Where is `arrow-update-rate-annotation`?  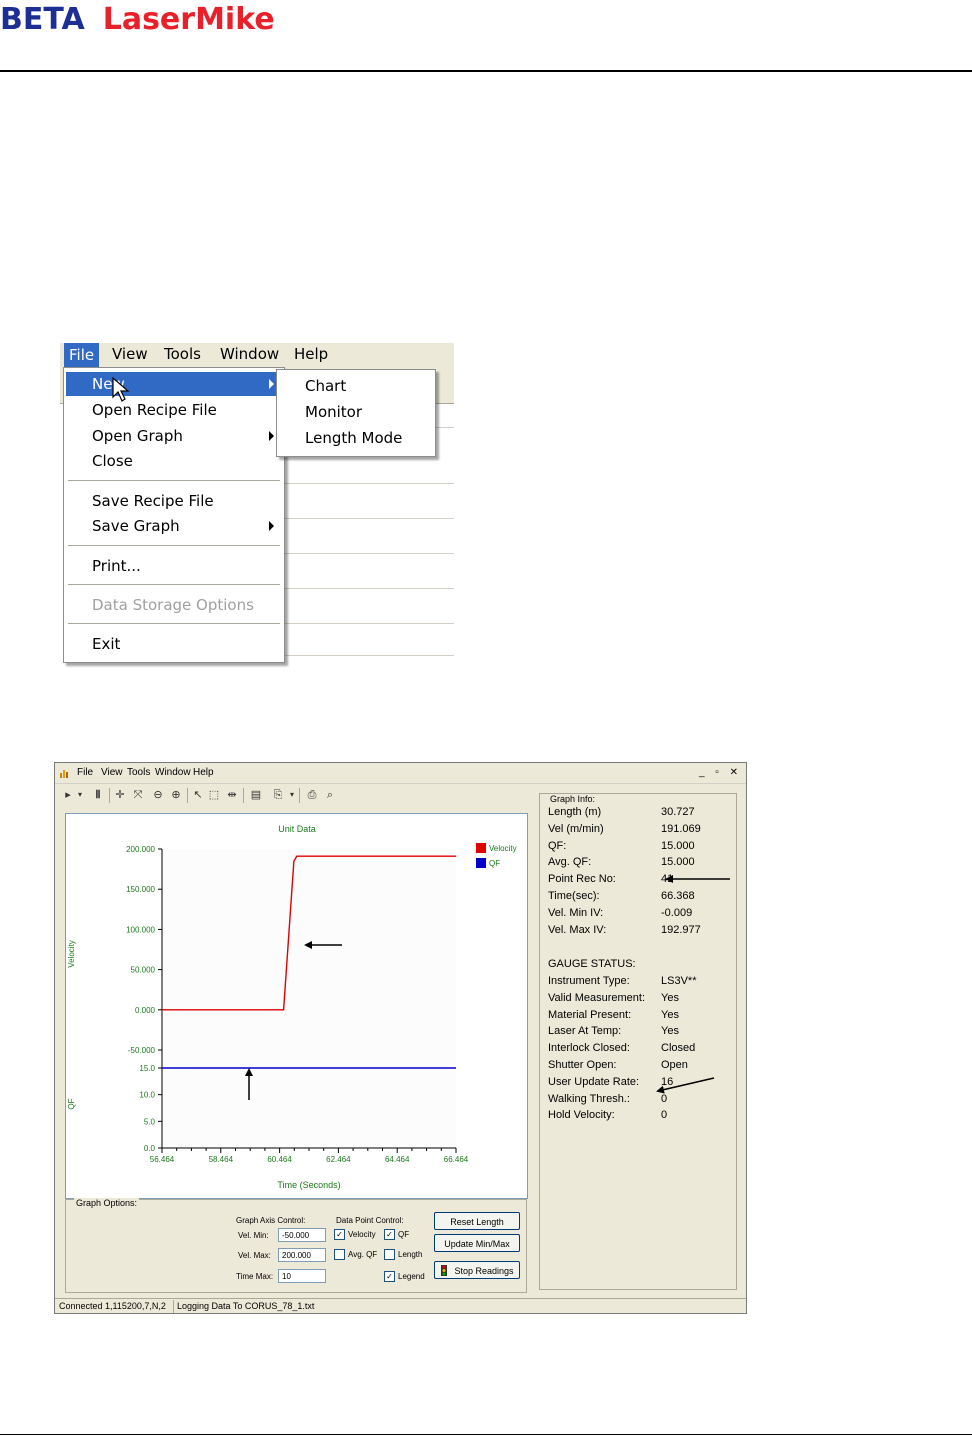 arrow-update-rate-annotation is located at coordinates (685, 1085).